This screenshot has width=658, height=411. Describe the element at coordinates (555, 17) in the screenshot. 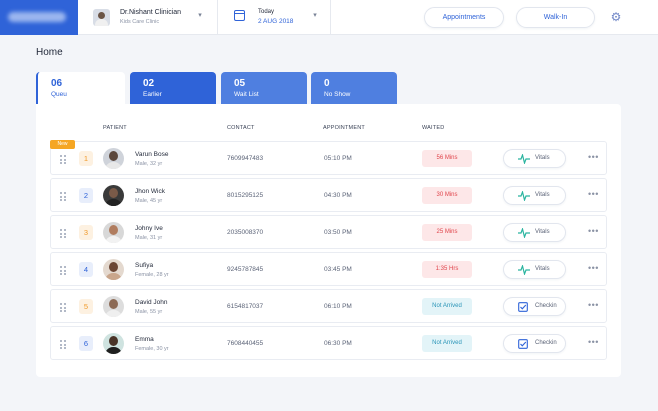

I see `walkin-button: Walk-In` at that location.